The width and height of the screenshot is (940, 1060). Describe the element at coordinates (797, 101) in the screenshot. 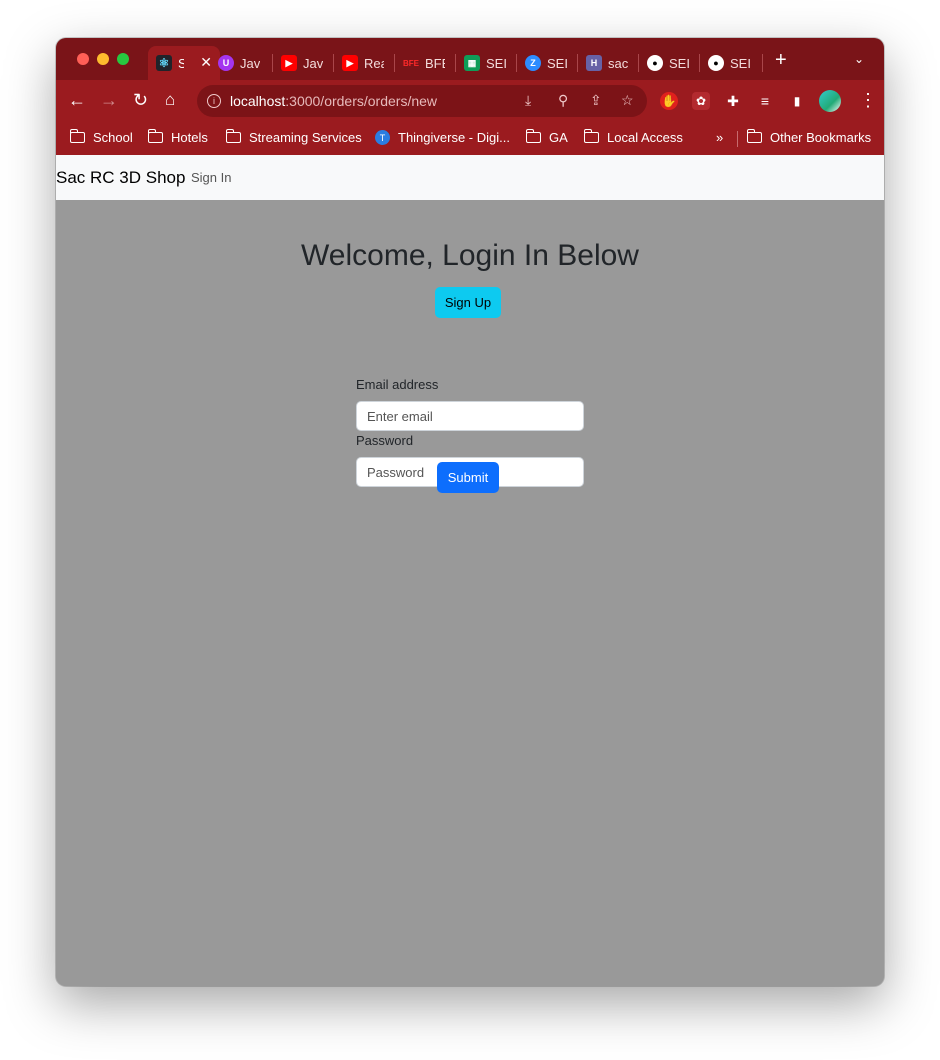

I see `side-panel-icon: ▮` at that location.